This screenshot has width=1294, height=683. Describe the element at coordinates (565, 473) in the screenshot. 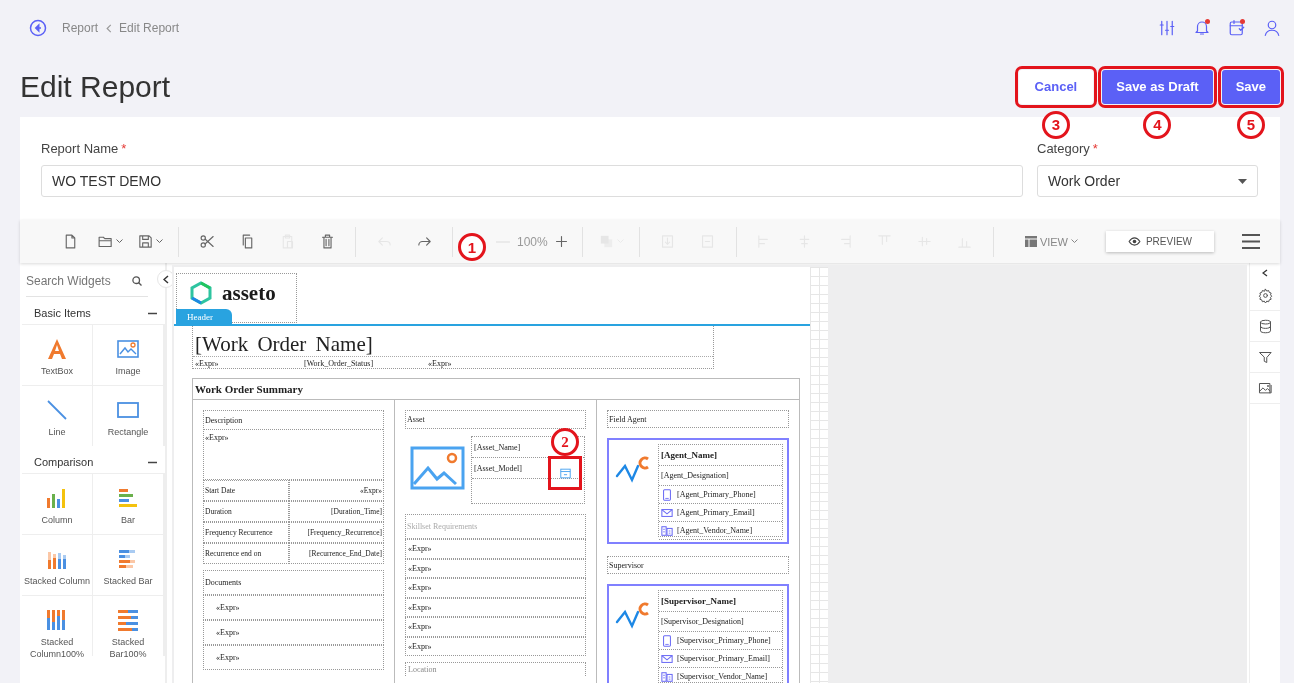

I see `window-icon` at that location.